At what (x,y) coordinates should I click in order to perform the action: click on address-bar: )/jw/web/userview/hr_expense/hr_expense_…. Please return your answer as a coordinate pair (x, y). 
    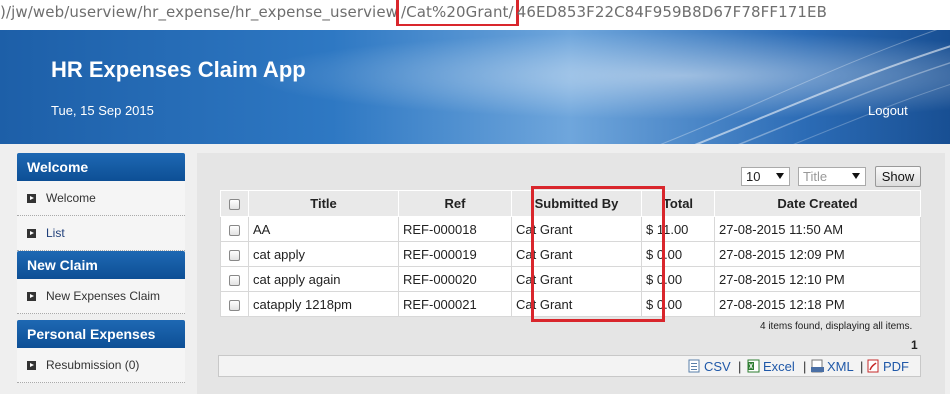
    Looking at the image, I should click on (475, 13).